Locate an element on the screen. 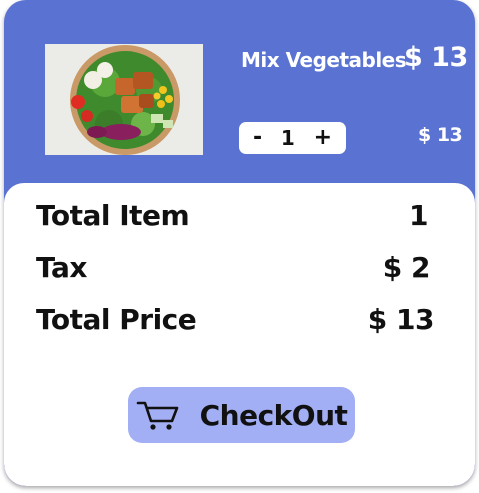 Image resolution: width=479 pixels, height=493 pixels. tax-value: $ 2 is located at coordinates (406, 267).